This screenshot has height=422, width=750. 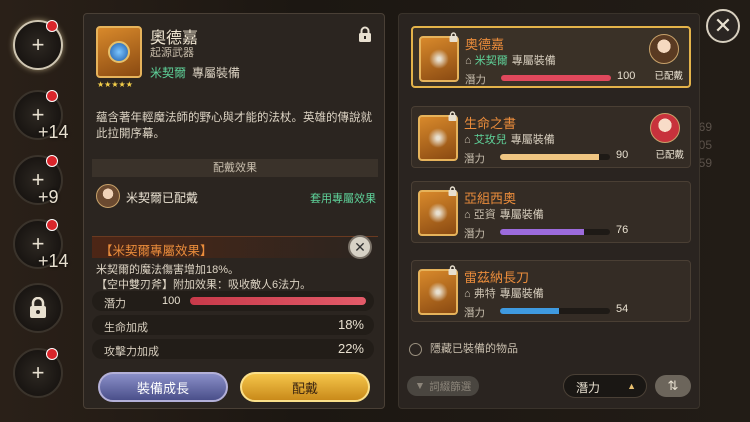 I want to click on weapon-icon, so click(x=119, y=52).